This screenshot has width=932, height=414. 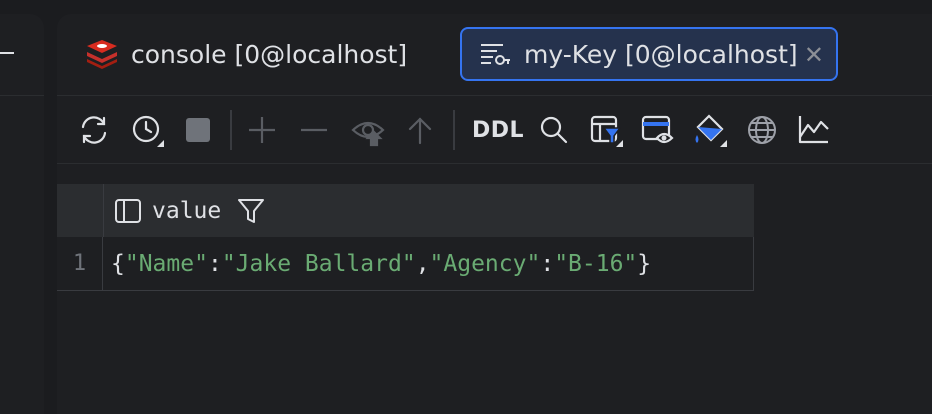 What do you see at coordinates (269, 54) in the screenshot?
I see `tab-label: console [0@localhost]` at bounding box center [269, 54].